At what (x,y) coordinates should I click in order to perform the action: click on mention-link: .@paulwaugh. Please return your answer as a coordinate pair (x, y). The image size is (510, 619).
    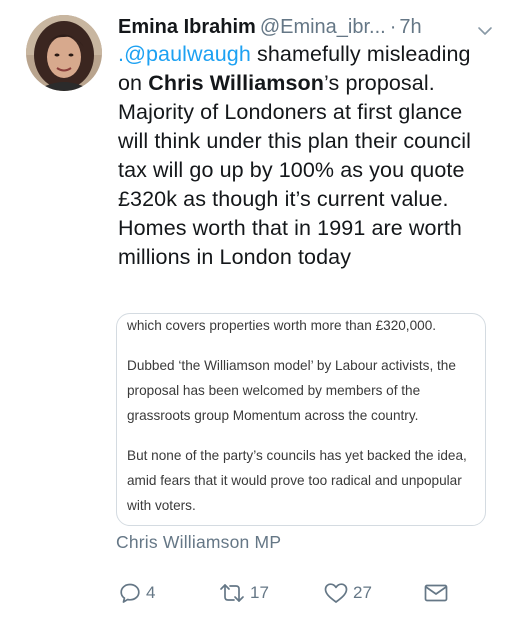
    Looking at the image, I should click on (184, 54).